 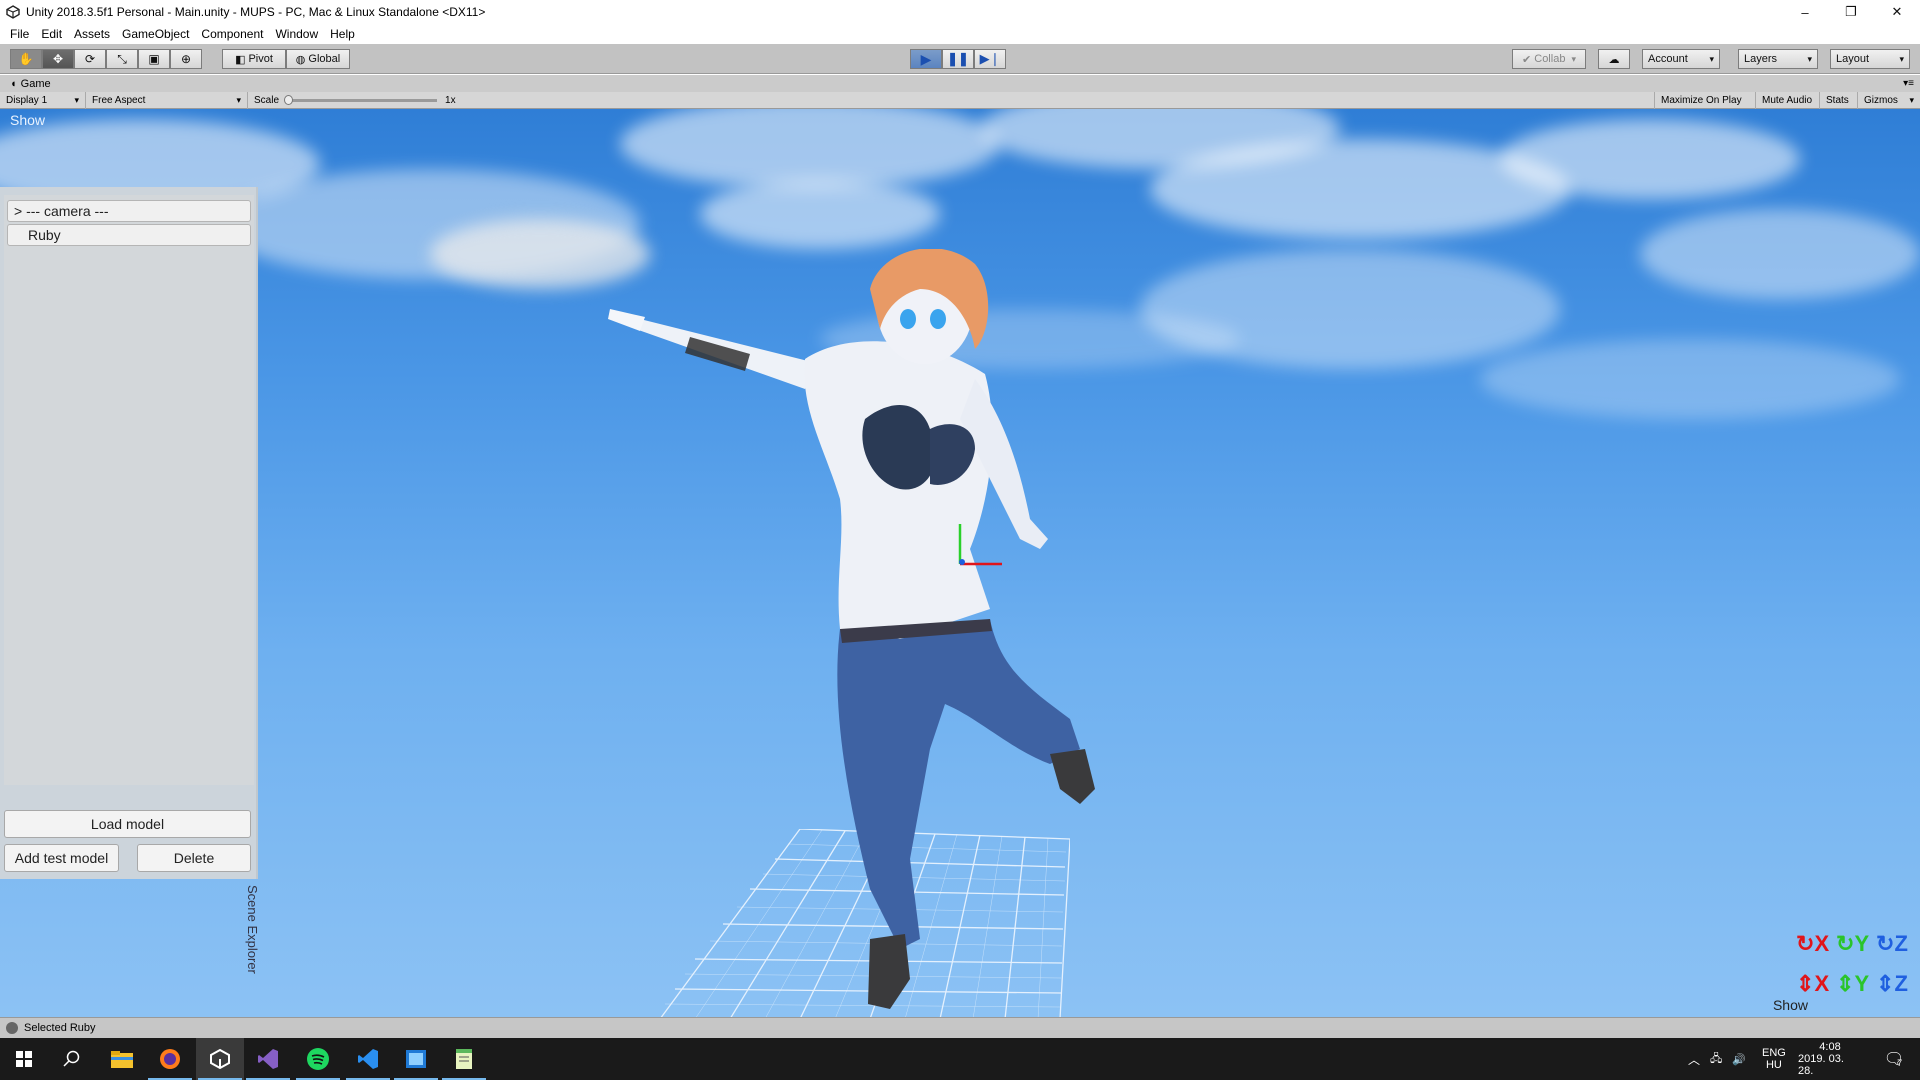 What do you see at coordinates (1893, 1059) in the screenshot?
I see `notification-center-button: 🗨 7` at bounding box center [1893, 1059].